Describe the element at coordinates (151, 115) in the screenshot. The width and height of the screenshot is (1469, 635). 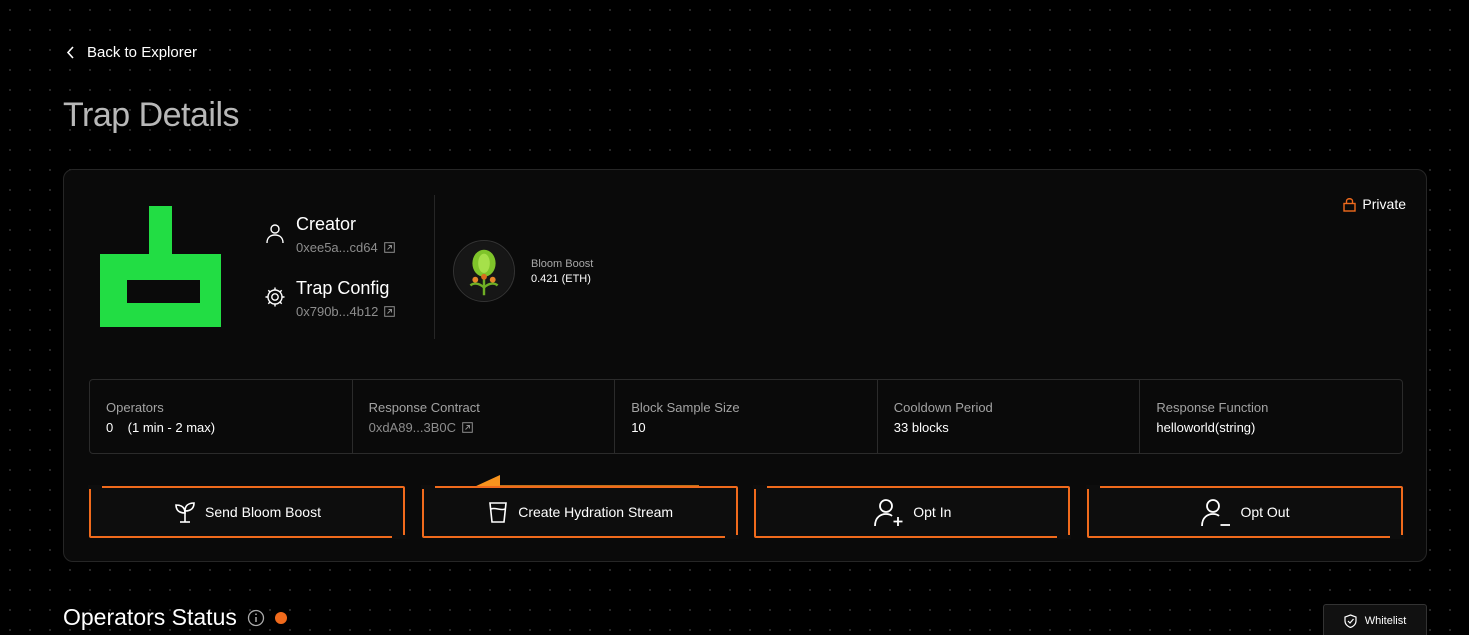
I see `page-title: Trap Details` at that location.